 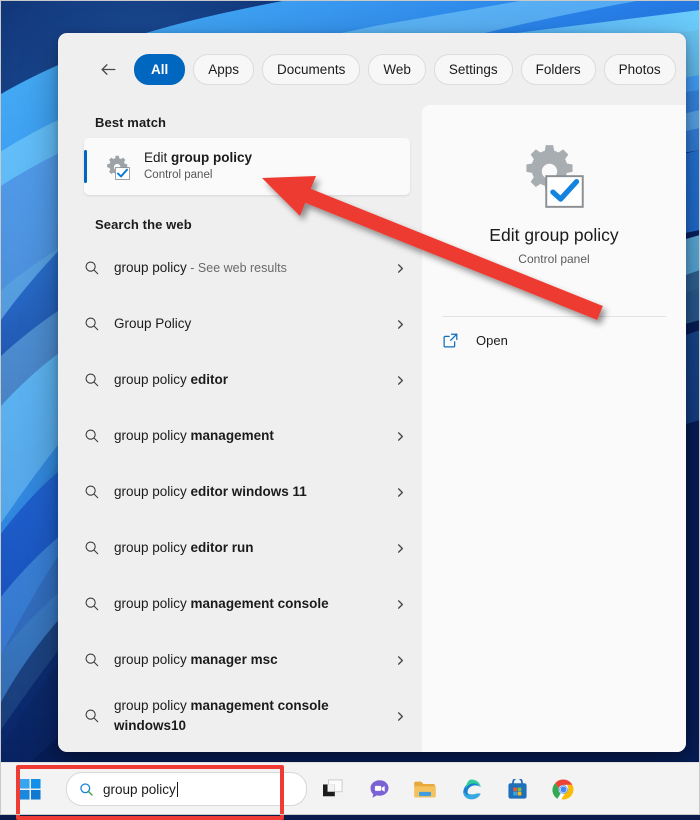 I want to click on preview-subtitle: Control panel, so click(x=554, y=259).